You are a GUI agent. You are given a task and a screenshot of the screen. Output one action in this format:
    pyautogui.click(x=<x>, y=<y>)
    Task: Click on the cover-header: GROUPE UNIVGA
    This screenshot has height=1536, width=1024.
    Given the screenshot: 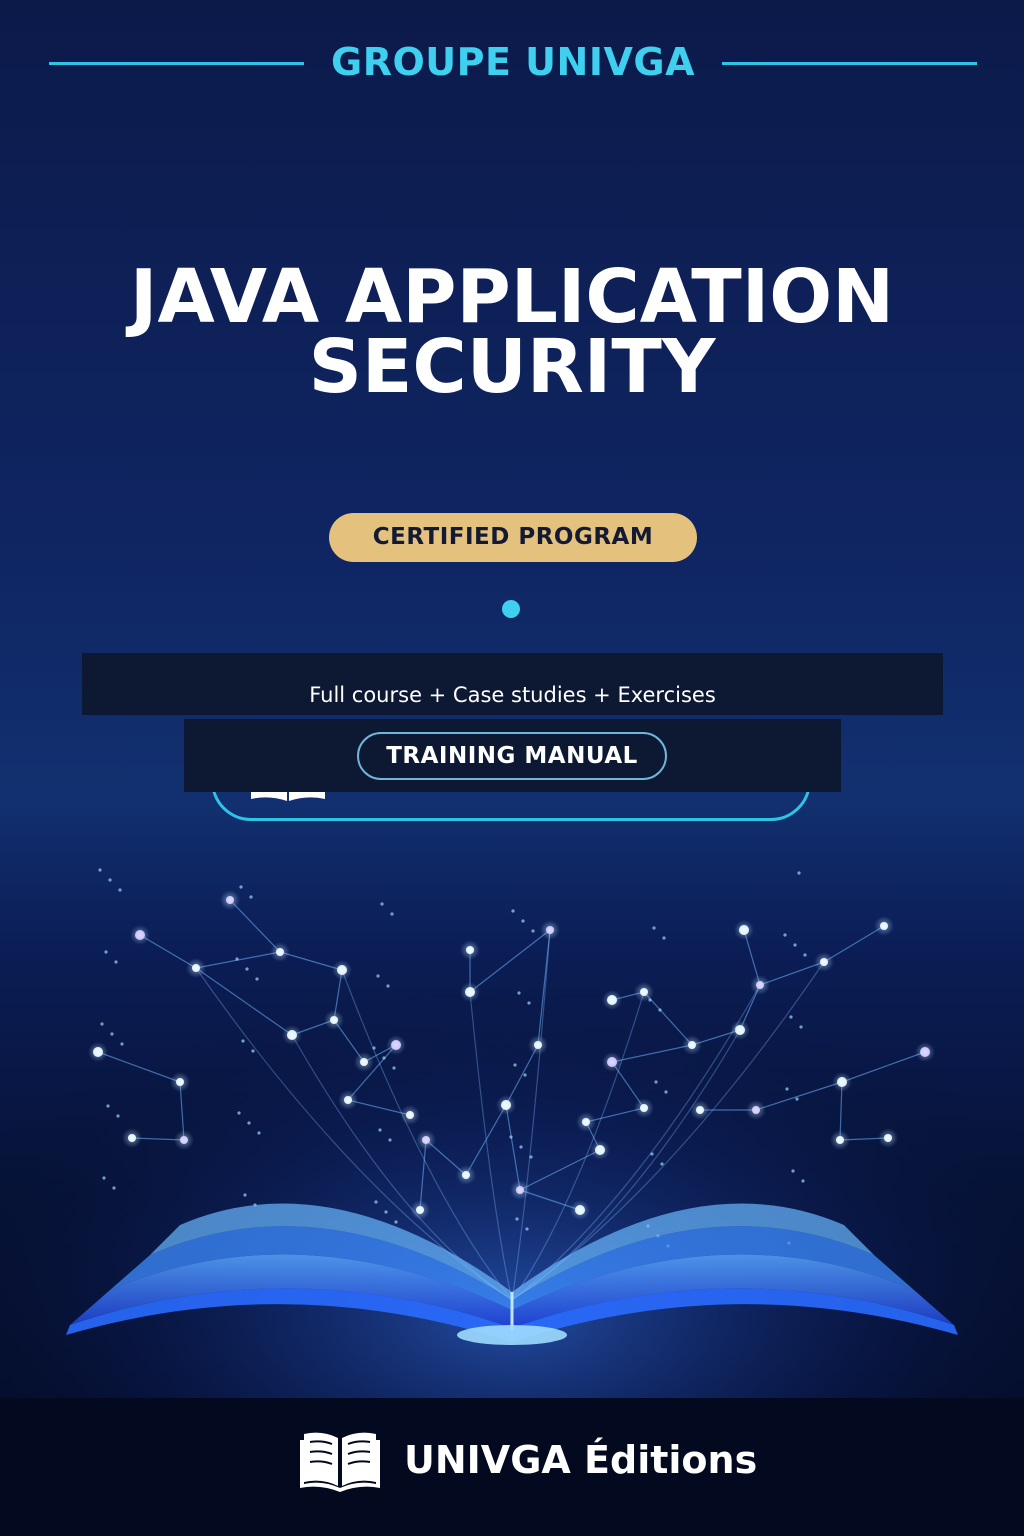 What is the action you would take?
    pyautogui.click(x=512, y=64)
    